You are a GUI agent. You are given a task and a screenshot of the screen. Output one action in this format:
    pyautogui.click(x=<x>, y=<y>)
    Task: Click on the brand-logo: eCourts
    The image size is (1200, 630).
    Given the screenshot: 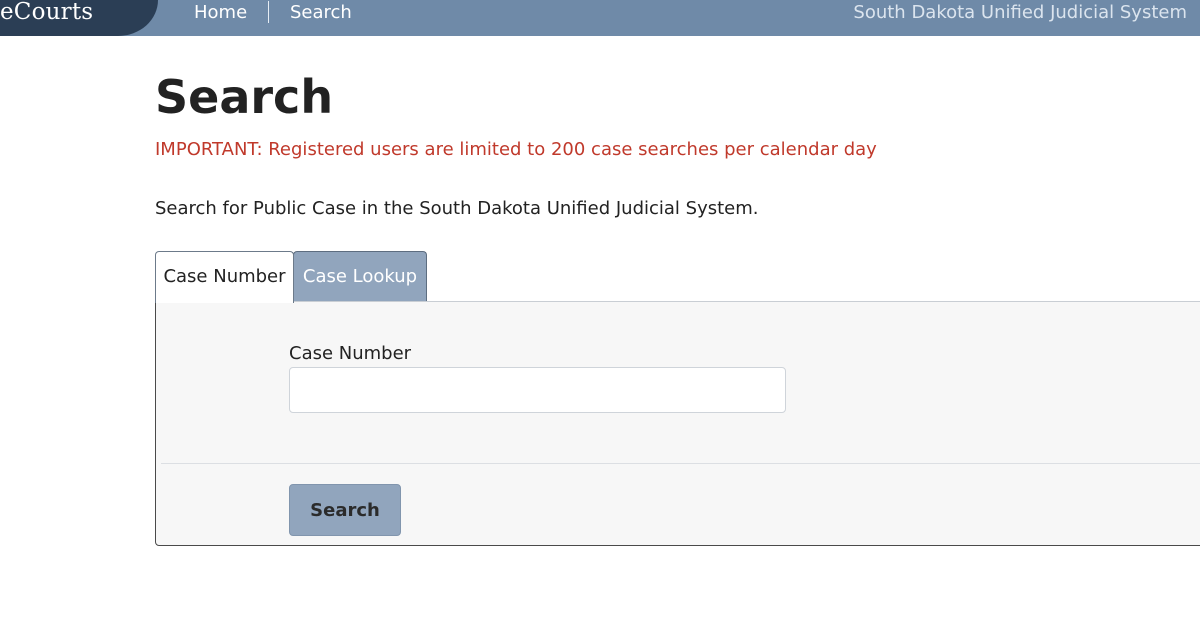 What is the action you would take?
    pyautogui.click(x=79, y=18)
    